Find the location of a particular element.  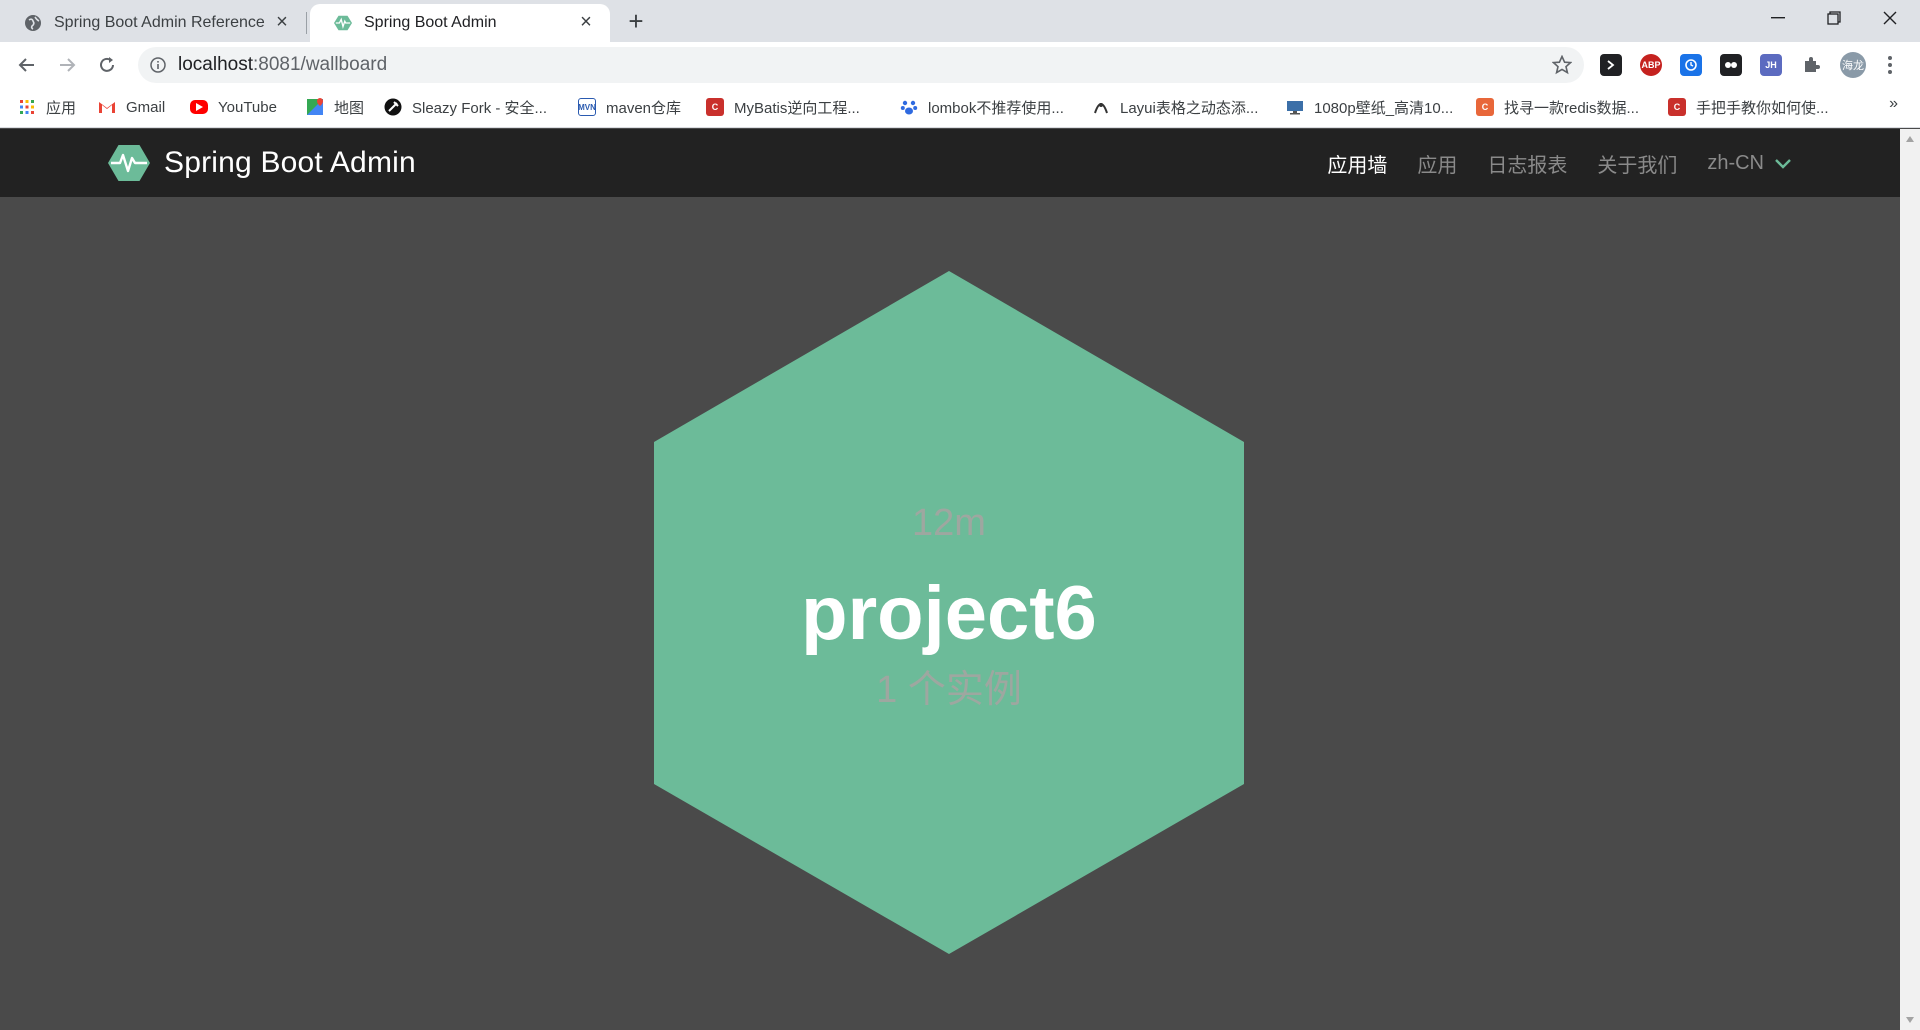

app-uptime: 12m is located at coordinates (949, 523).